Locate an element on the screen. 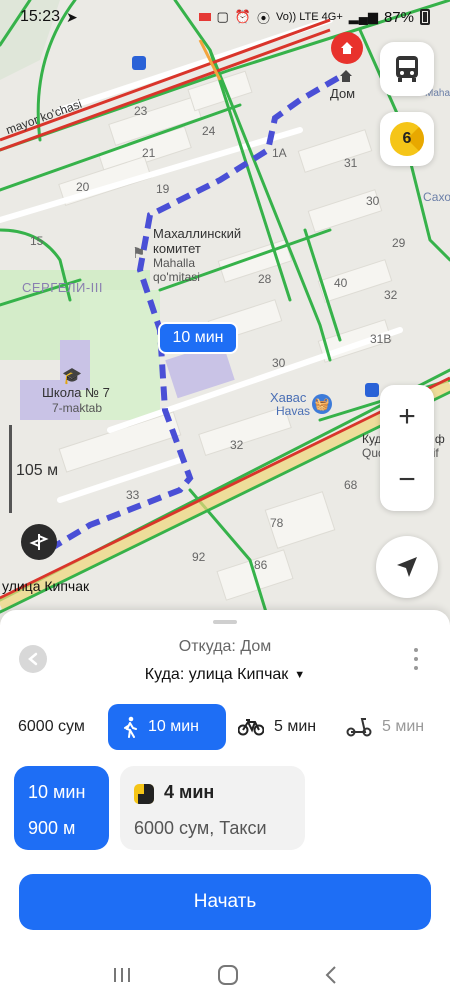 The height and width of the screenshot is (1000, 450). caret-down-icon: ▼ is located at coordinates (300, 675).